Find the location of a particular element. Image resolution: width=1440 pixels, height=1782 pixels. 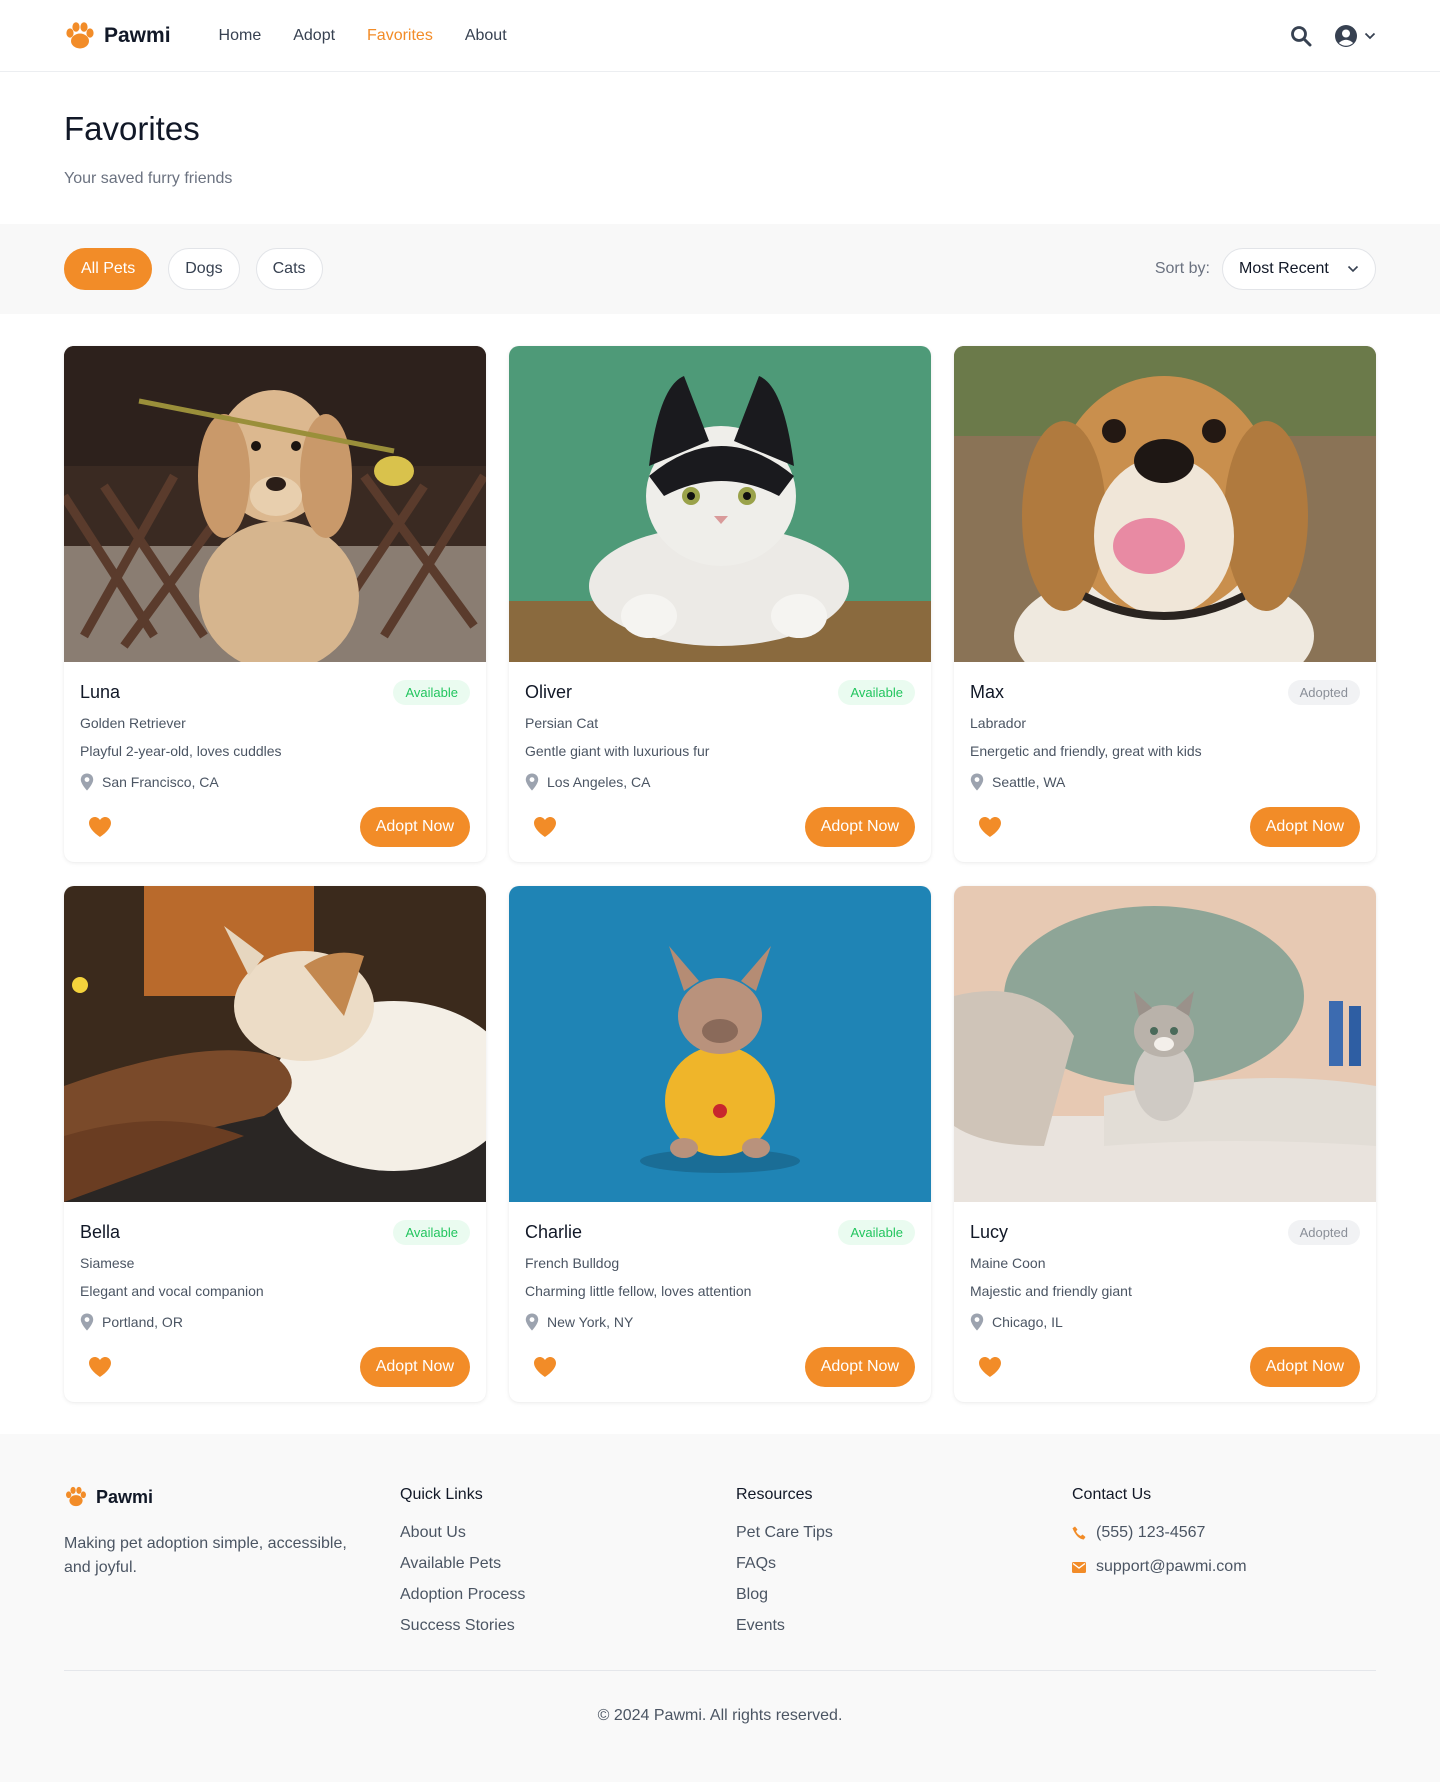

footer-link-success-stories: Success Stories is located at coordinates (568, 1626).